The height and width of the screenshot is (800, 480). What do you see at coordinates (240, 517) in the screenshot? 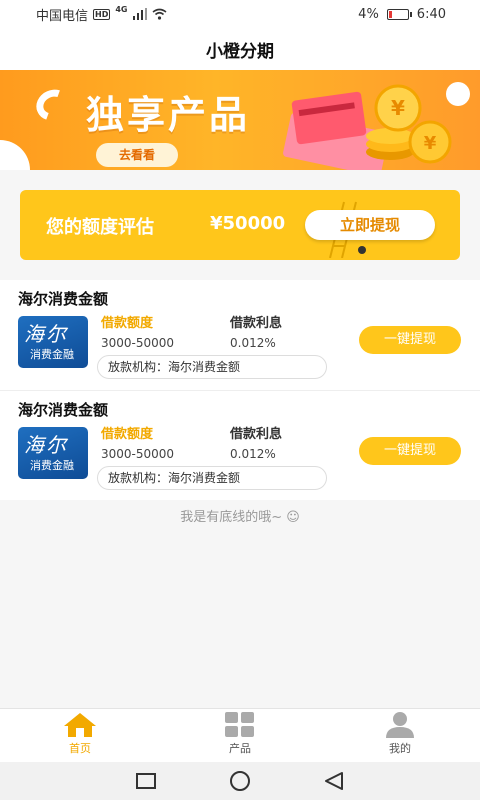
I see `end-of-list-note: 我是有底线的哦~ ☺` at bounding box center [240, 517].